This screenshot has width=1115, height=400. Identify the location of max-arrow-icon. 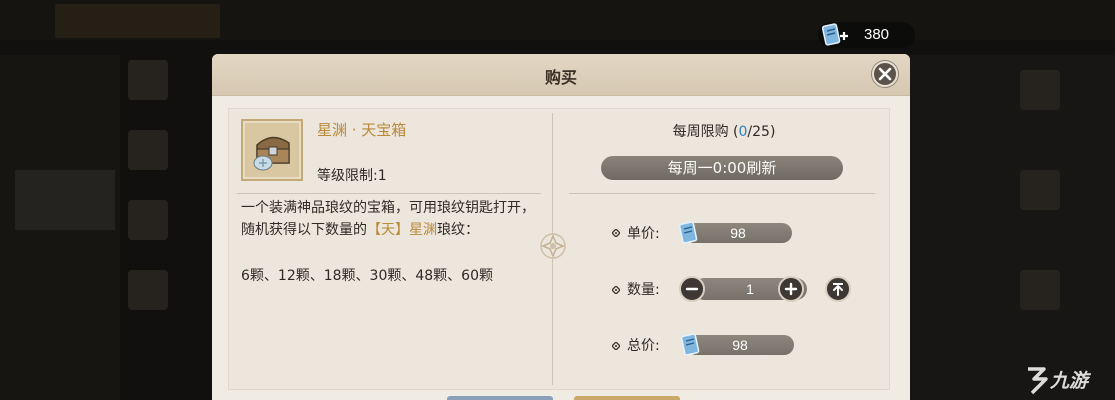
(838, 289).